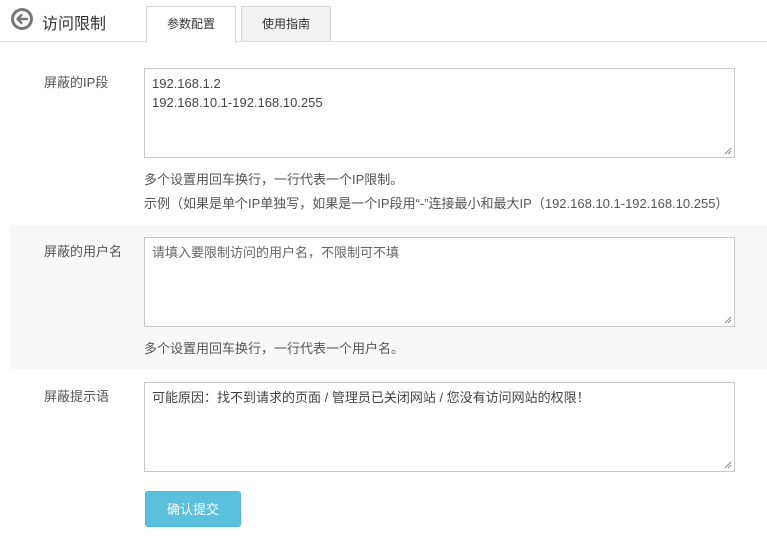 The image size is (767, 541). I want to click on user-block-hint: 多个设置用回车换行，一行代表一个用户名。, so click(274, 348).